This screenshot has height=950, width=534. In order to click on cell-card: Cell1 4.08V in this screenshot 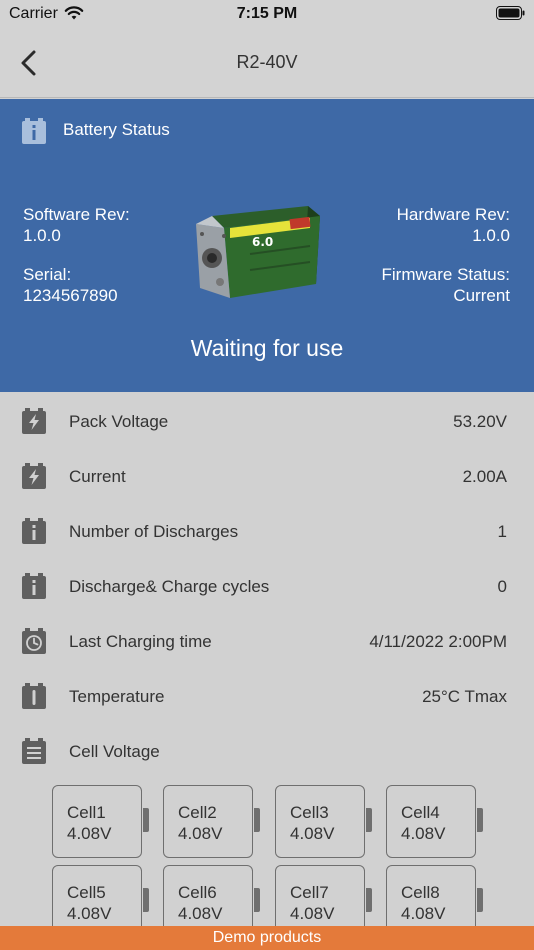, I will do `click(100, 821)`.